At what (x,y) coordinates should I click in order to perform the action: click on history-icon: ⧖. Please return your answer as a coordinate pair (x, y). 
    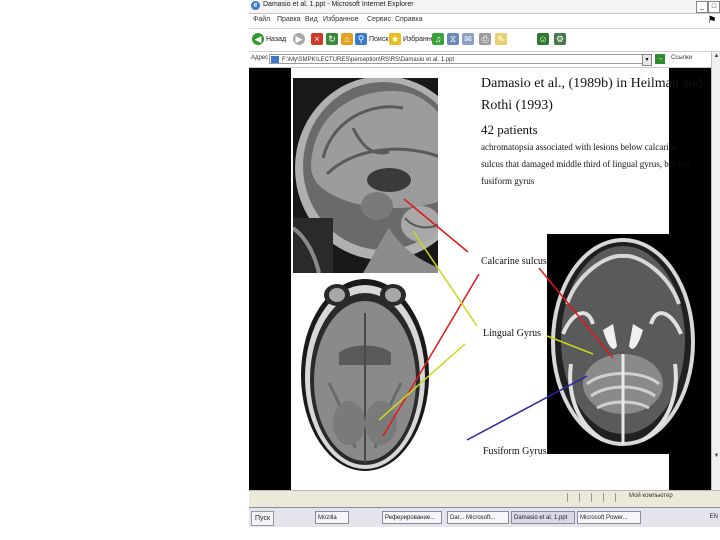
    Looking at the image, I should click on (453, 39).